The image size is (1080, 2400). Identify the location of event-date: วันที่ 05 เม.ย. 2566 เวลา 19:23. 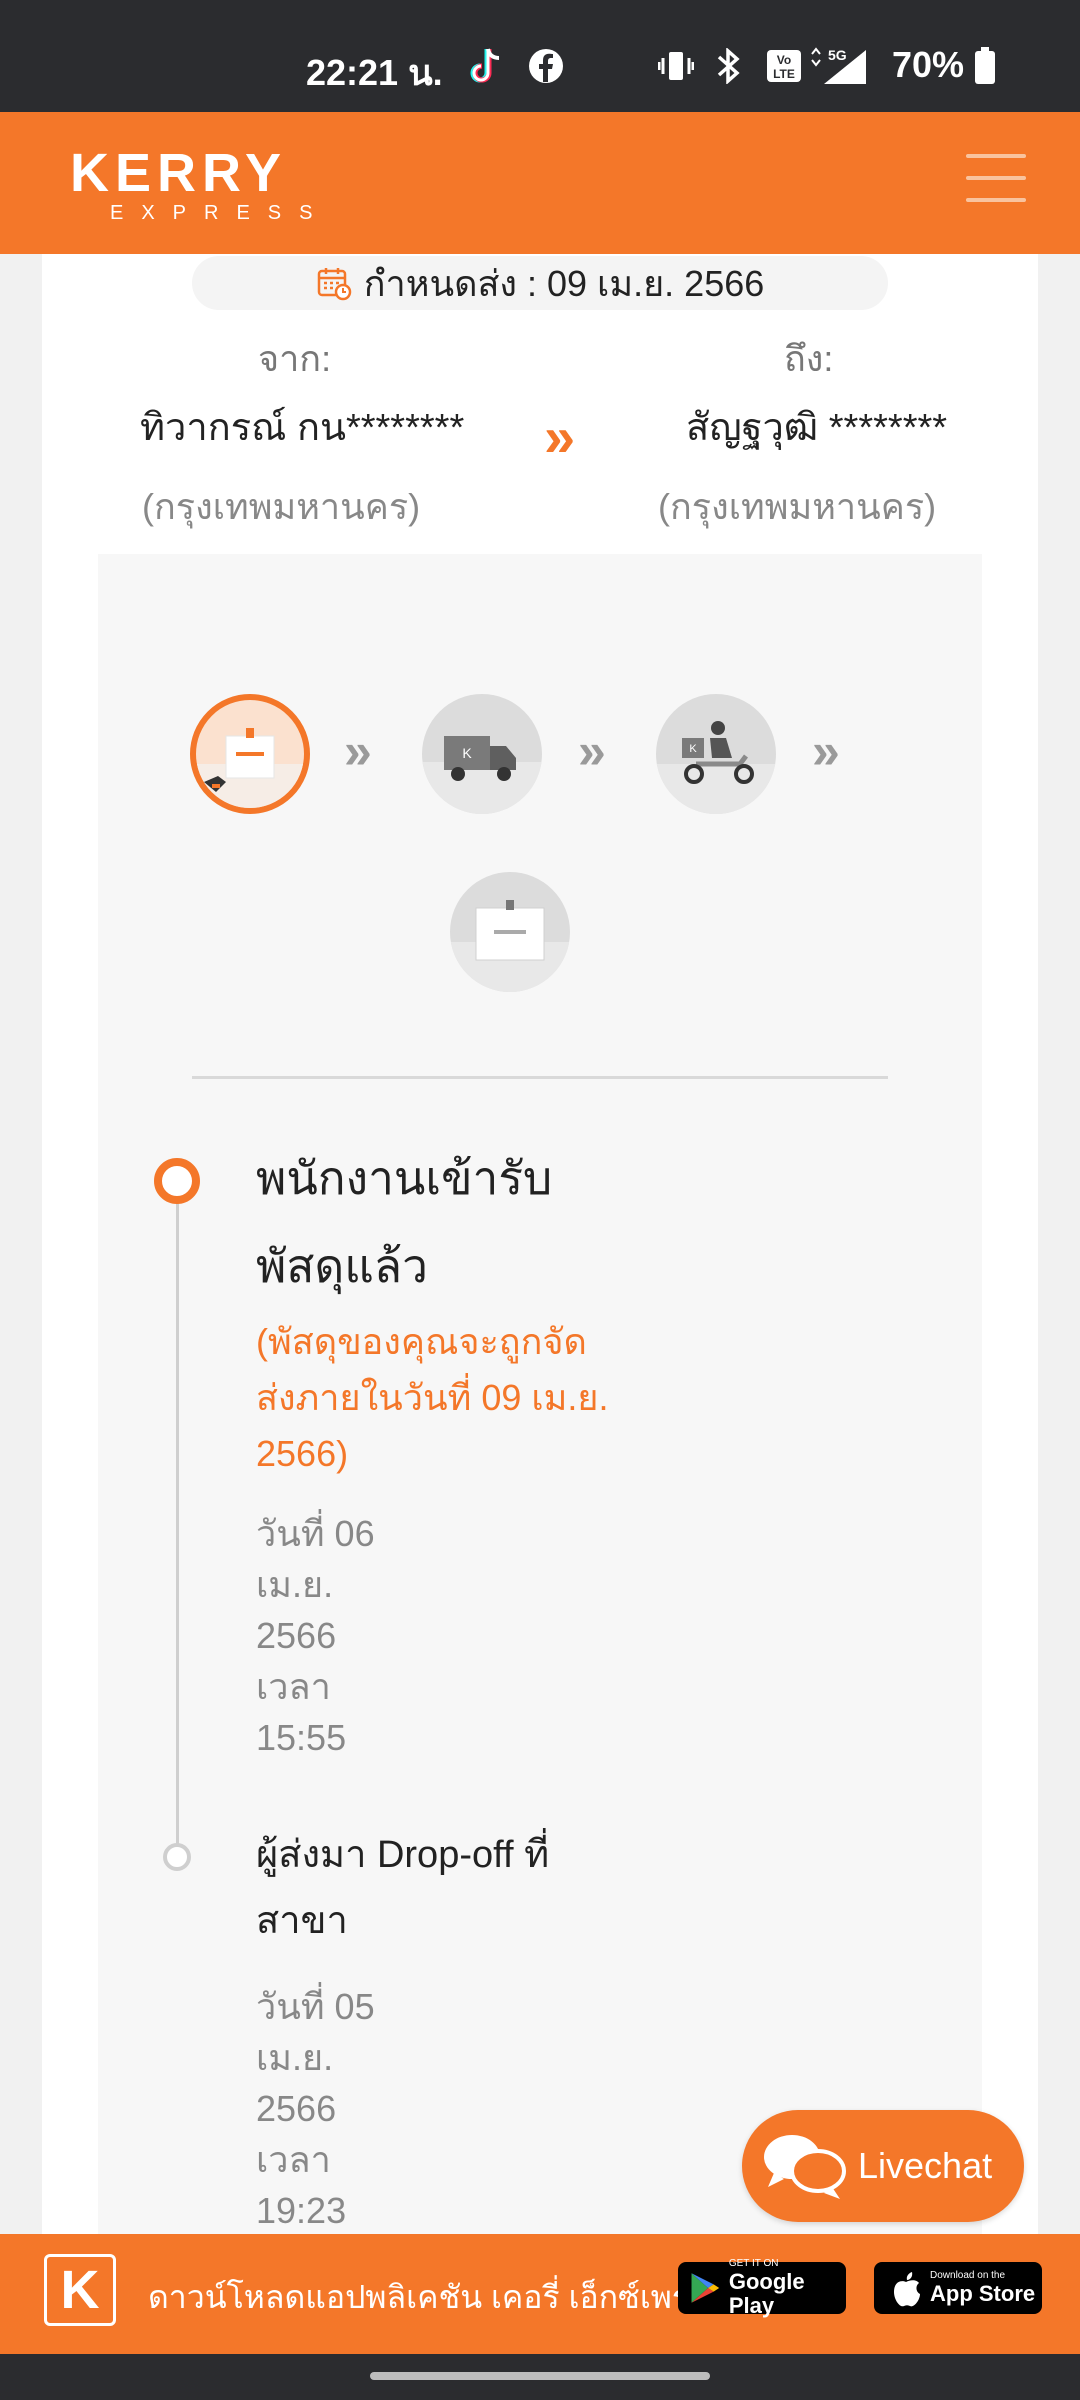
(315, 2108).